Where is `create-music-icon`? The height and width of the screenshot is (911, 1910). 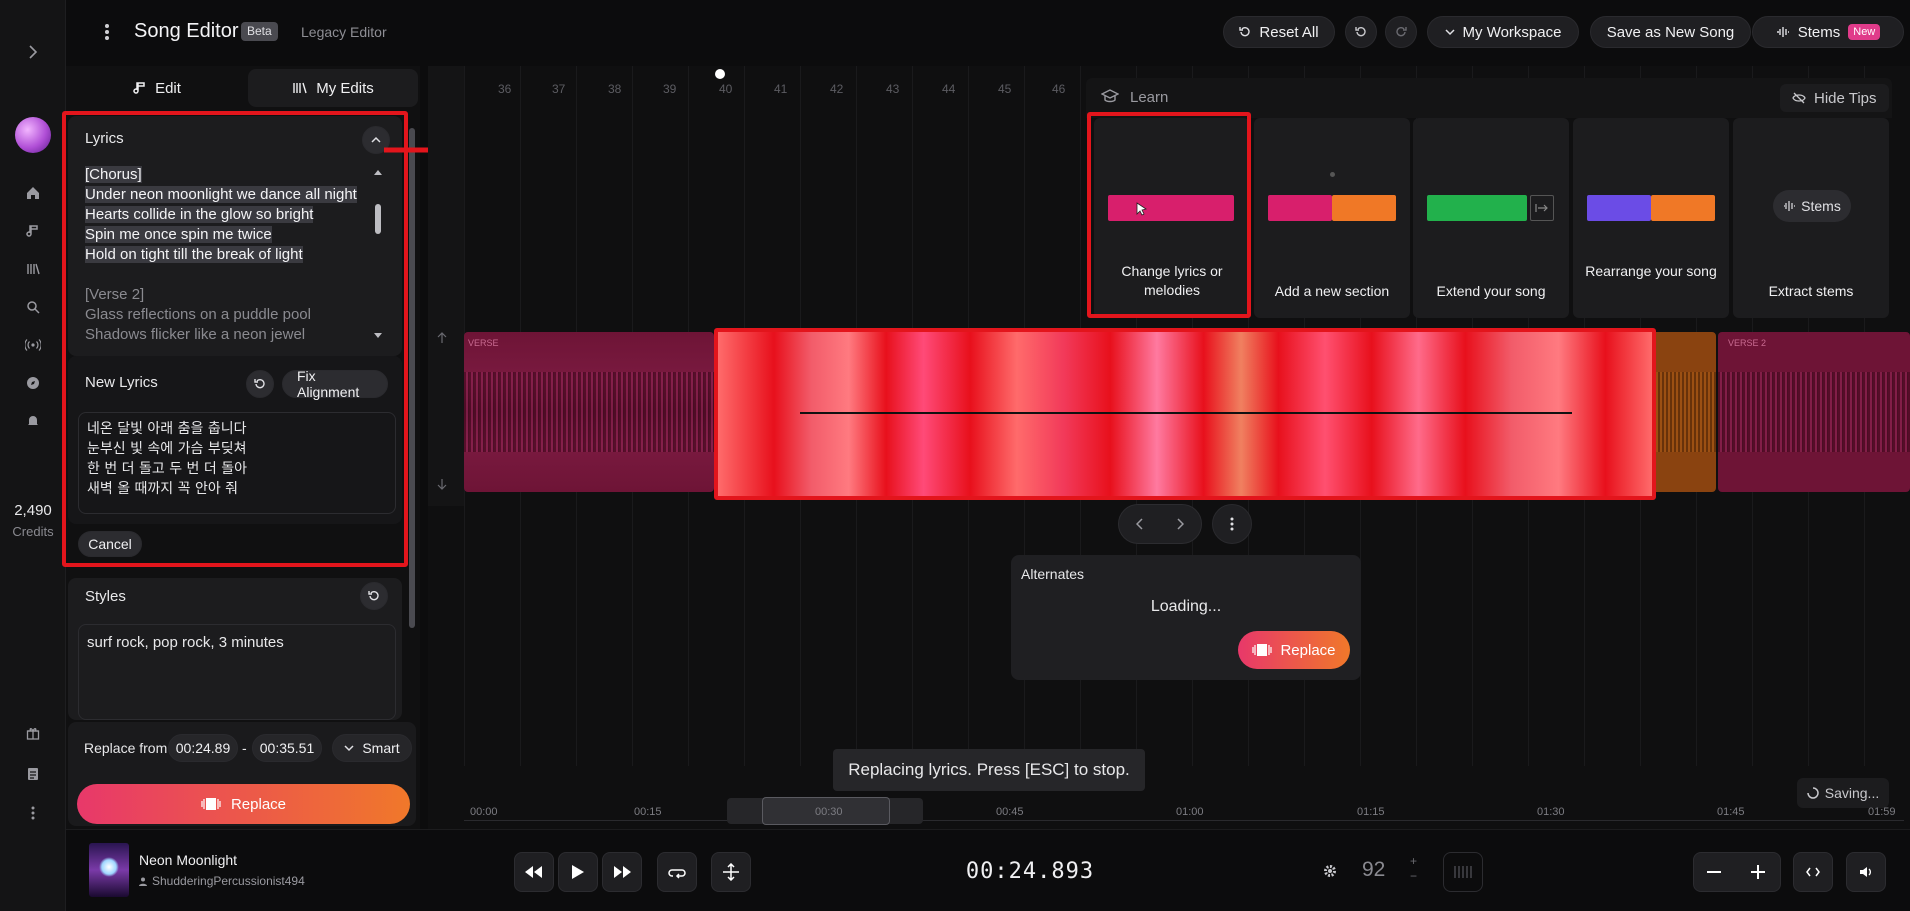 create-music-icon is located at coordinates (33, 231).